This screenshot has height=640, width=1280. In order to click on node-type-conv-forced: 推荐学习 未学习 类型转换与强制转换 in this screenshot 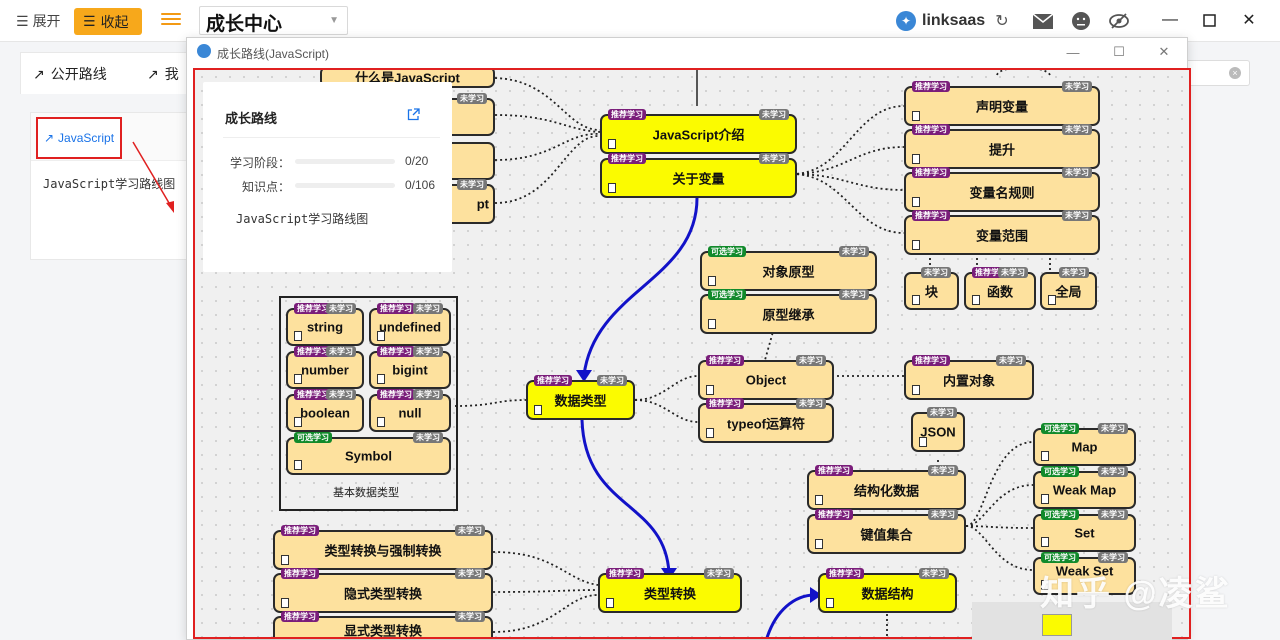, I will do `click(383, 547)`.